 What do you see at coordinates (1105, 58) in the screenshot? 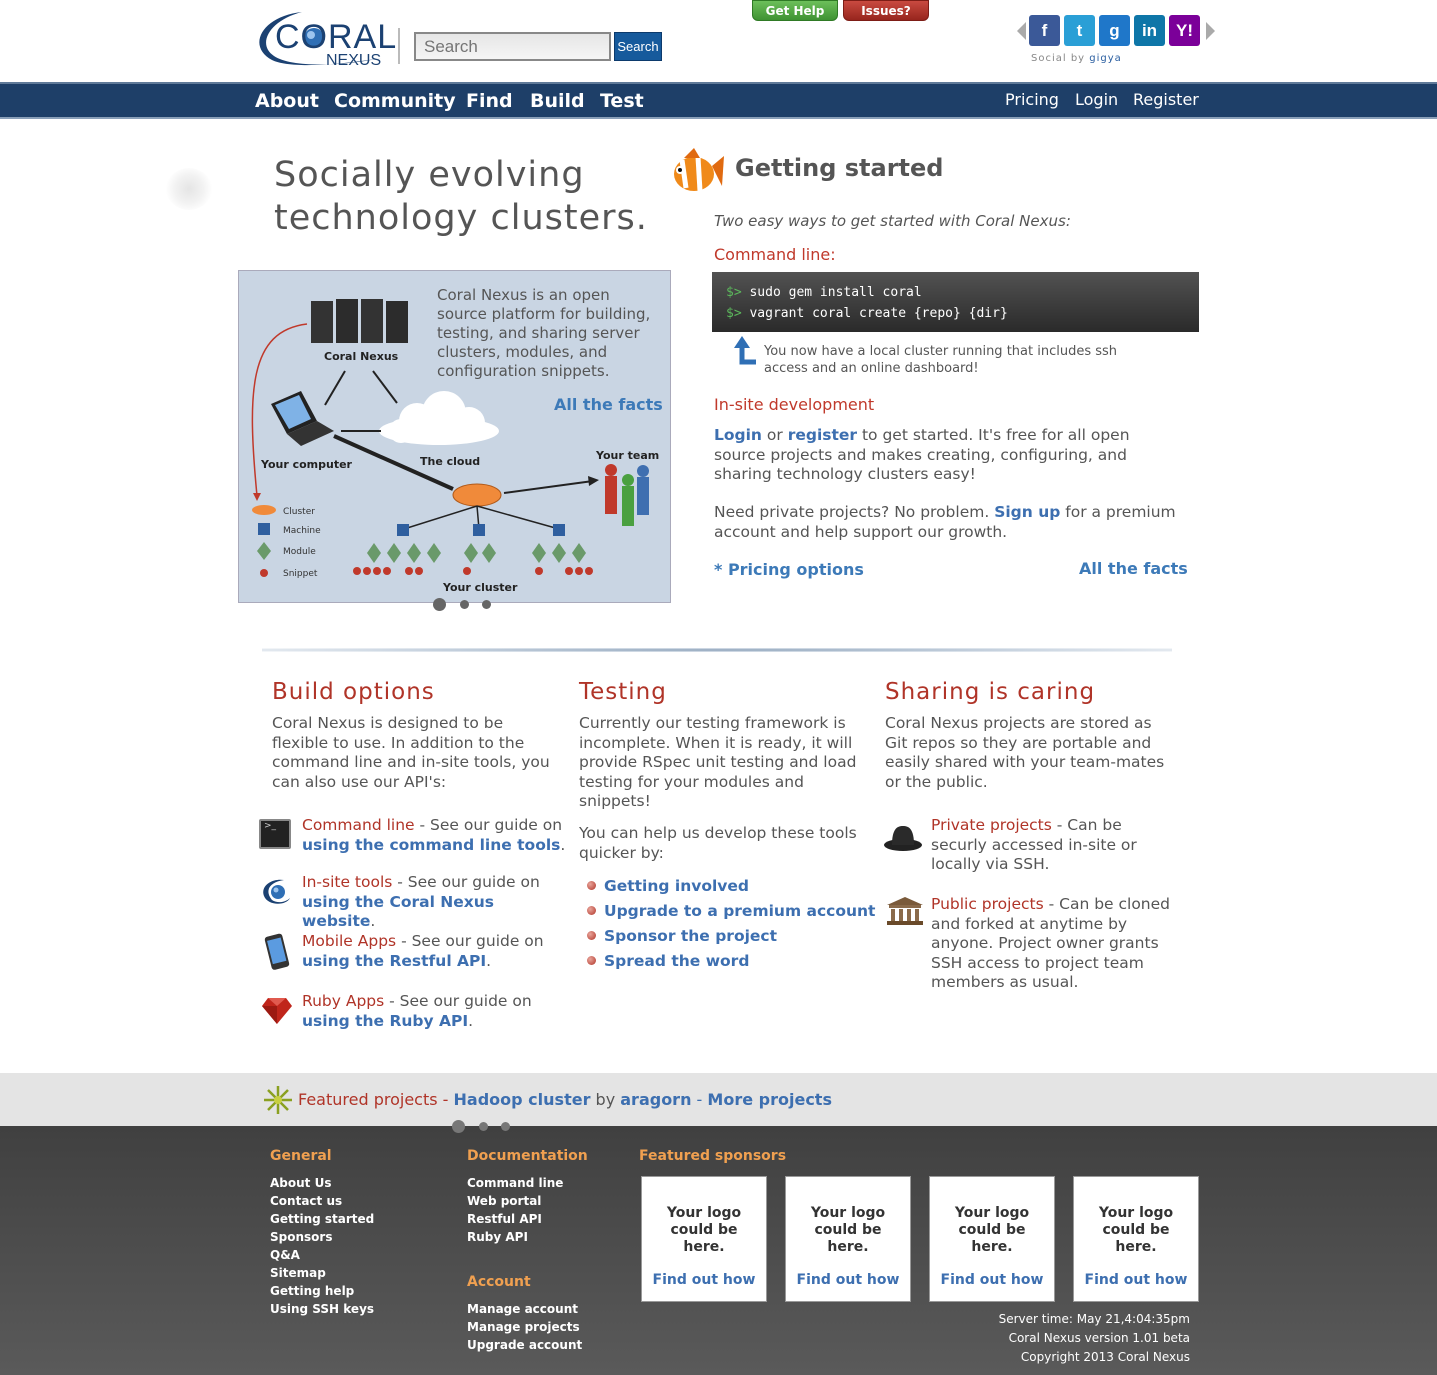
I see `gigya-link: gigya` at bounding box center [1105, 58].